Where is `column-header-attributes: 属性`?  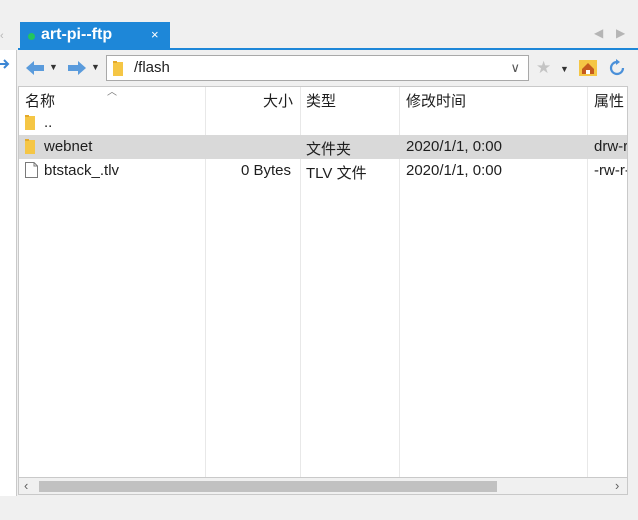
column-header-attributes: 属性 is located at coordinates (609, 100).